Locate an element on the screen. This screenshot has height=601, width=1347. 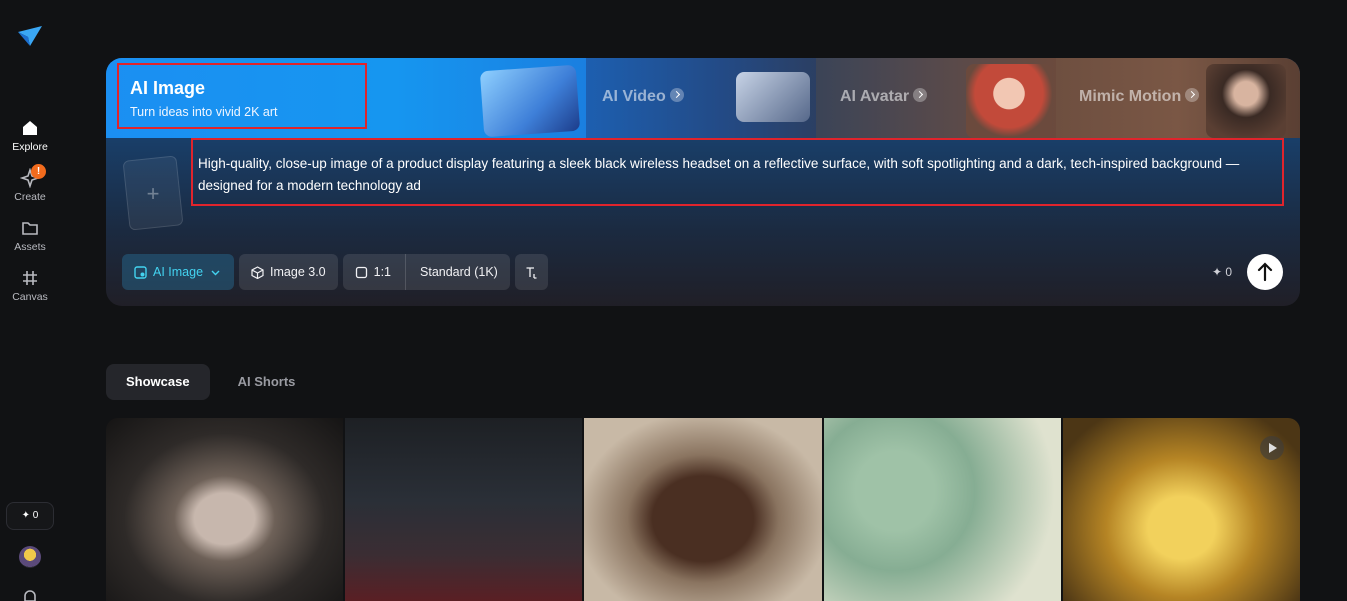
ratio-quality-select: 1:1 Standard (1K) is located at coordinates (426, 272).